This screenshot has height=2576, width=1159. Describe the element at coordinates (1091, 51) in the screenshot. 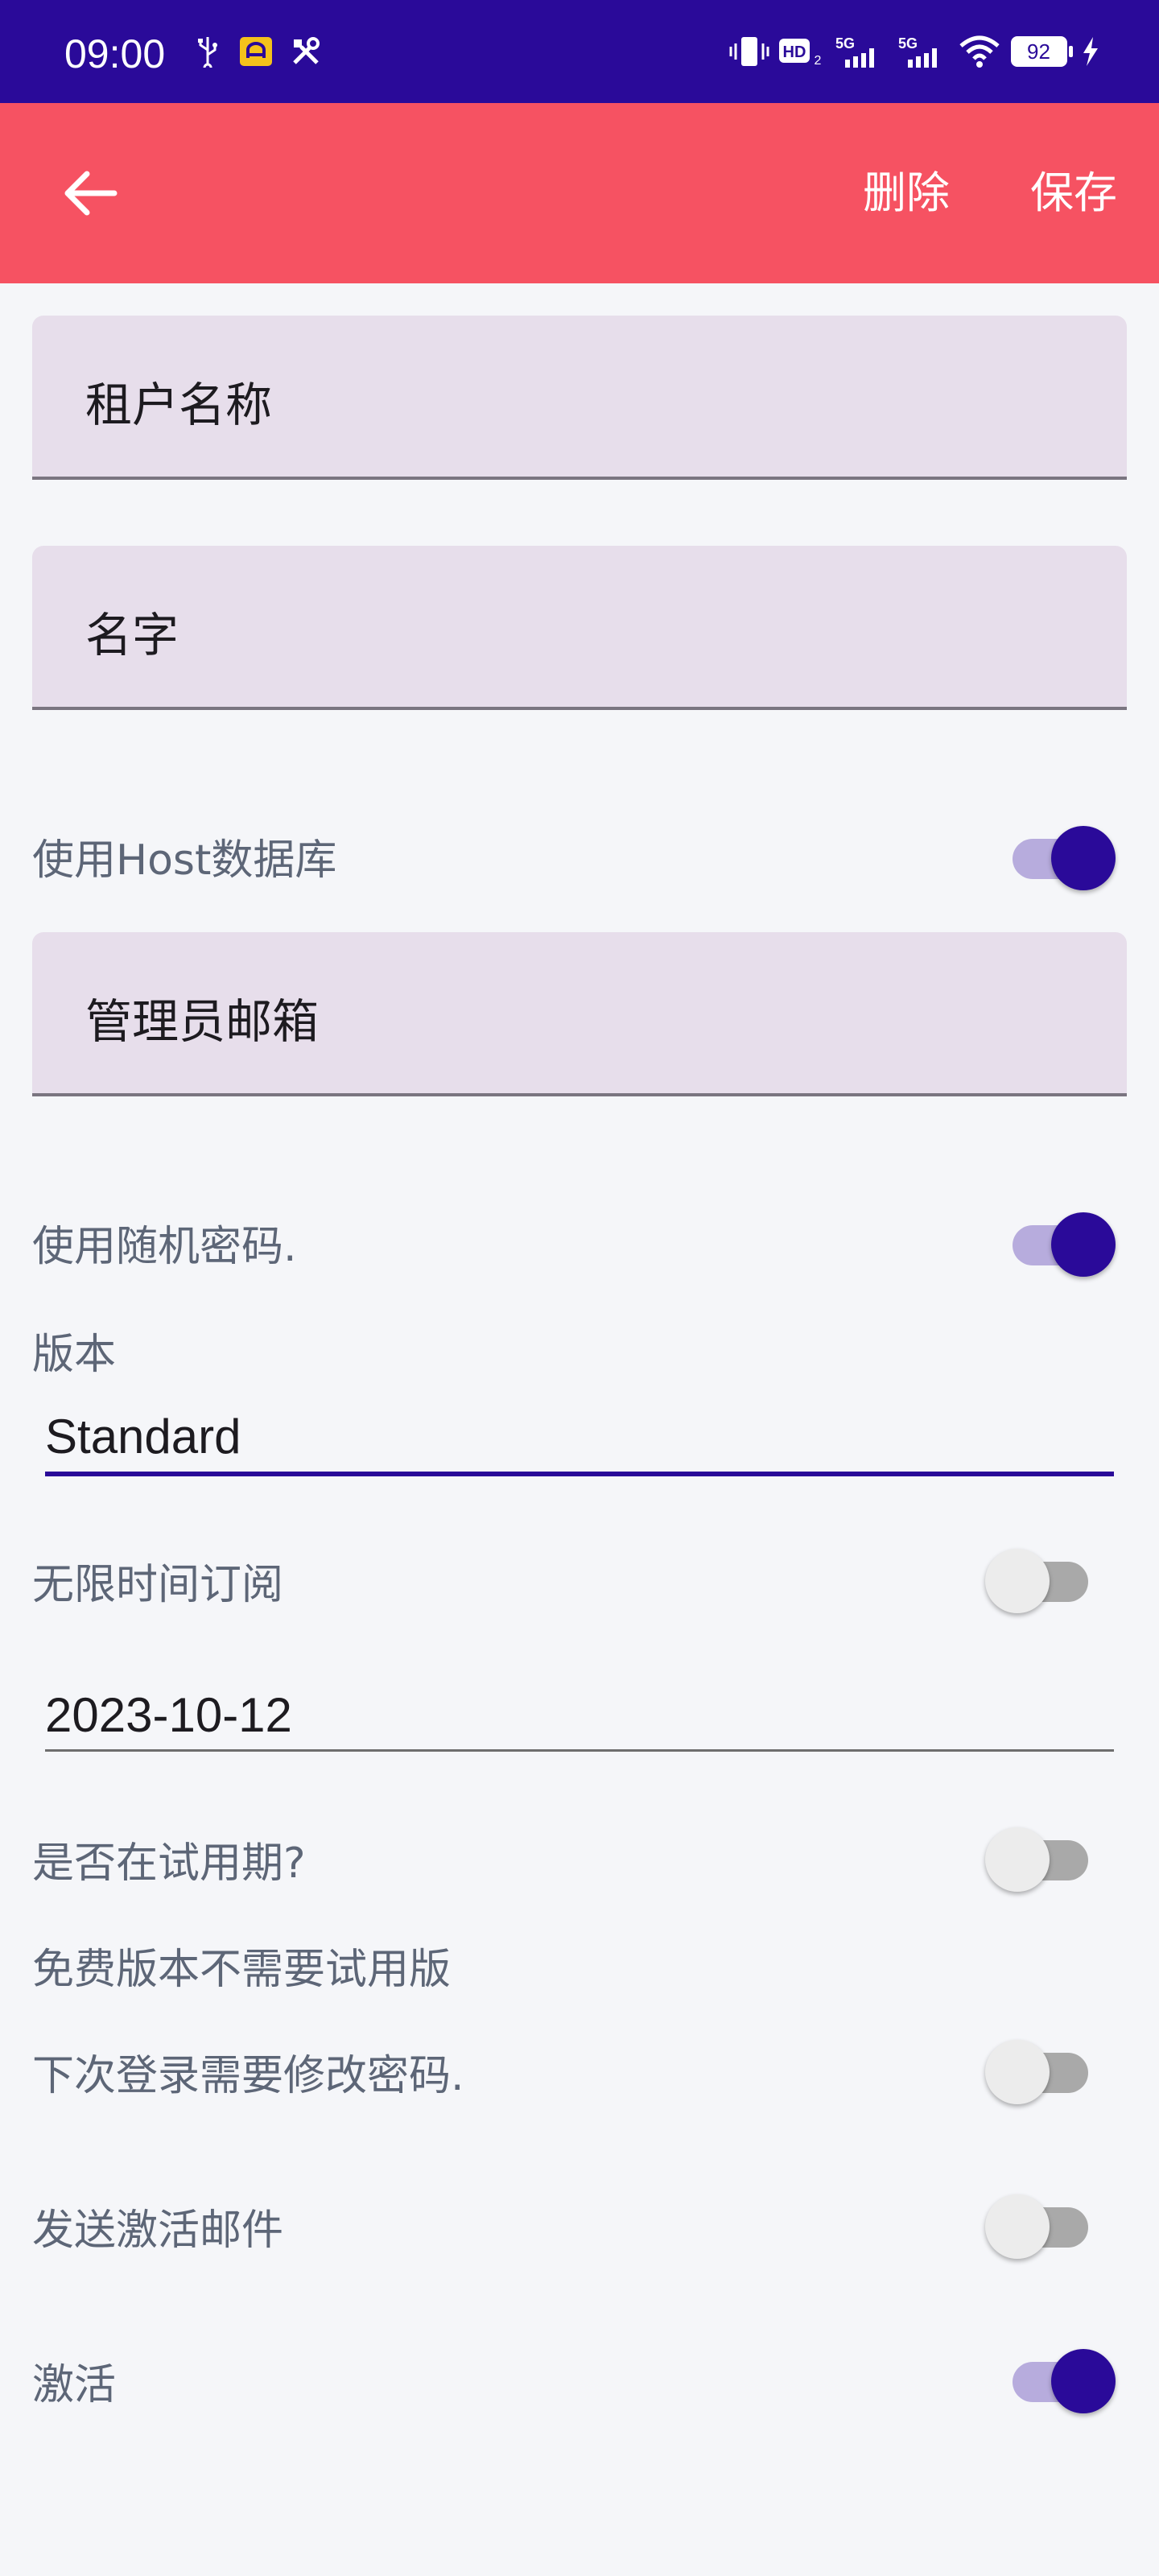

I see `charging-icon` at that location.